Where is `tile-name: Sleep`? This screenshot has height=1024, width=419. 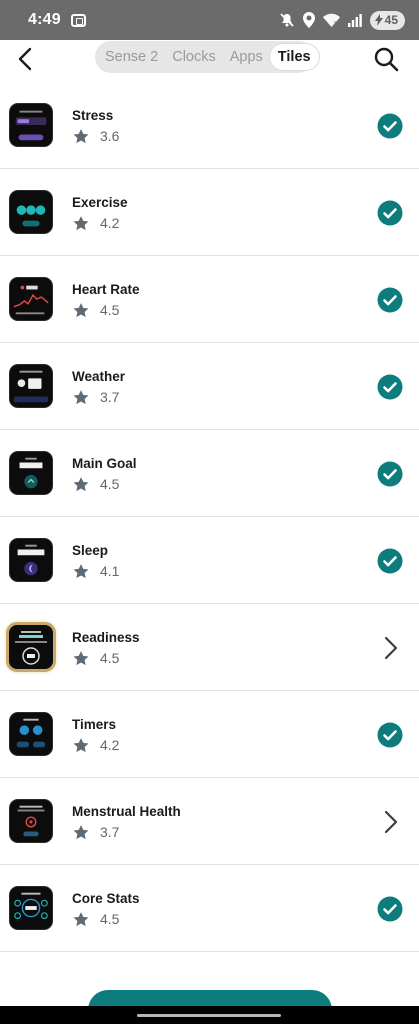 tile-name: Sleep is located at coordinates (90, 550).